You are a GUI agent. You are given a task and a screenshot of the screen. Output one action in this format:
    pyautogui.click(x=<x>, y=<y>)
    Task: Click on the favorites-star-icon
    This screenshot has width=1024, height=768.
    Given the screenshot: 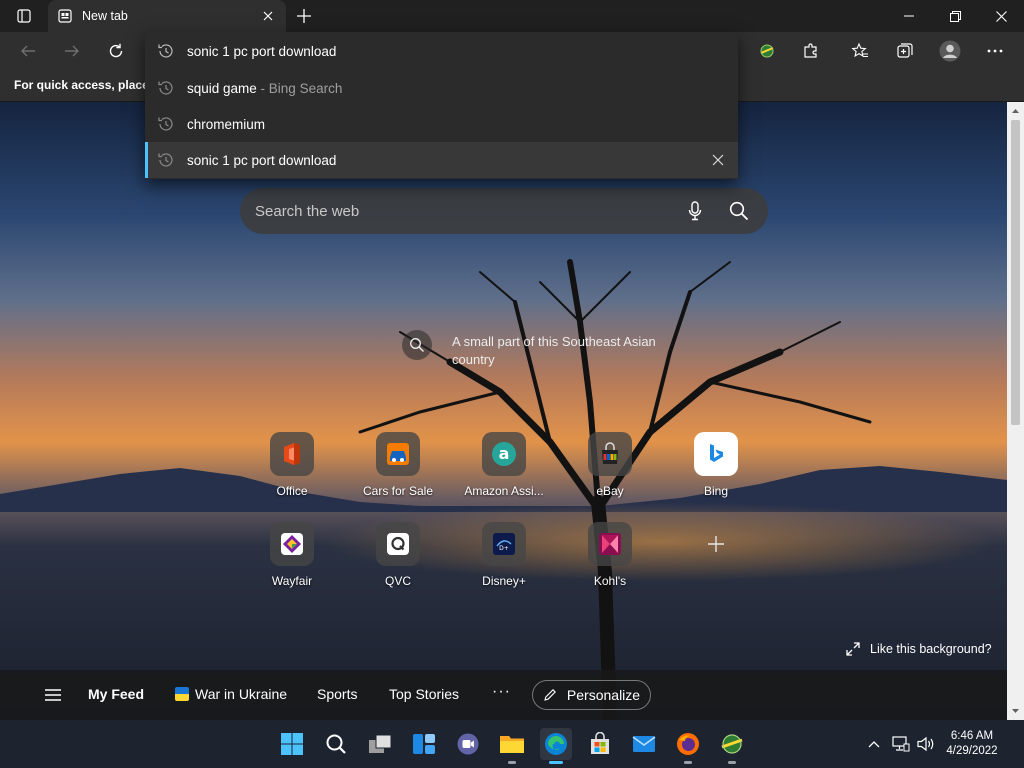 What is the action you would take?
    pyautogui.click(x=859, y=50)
    